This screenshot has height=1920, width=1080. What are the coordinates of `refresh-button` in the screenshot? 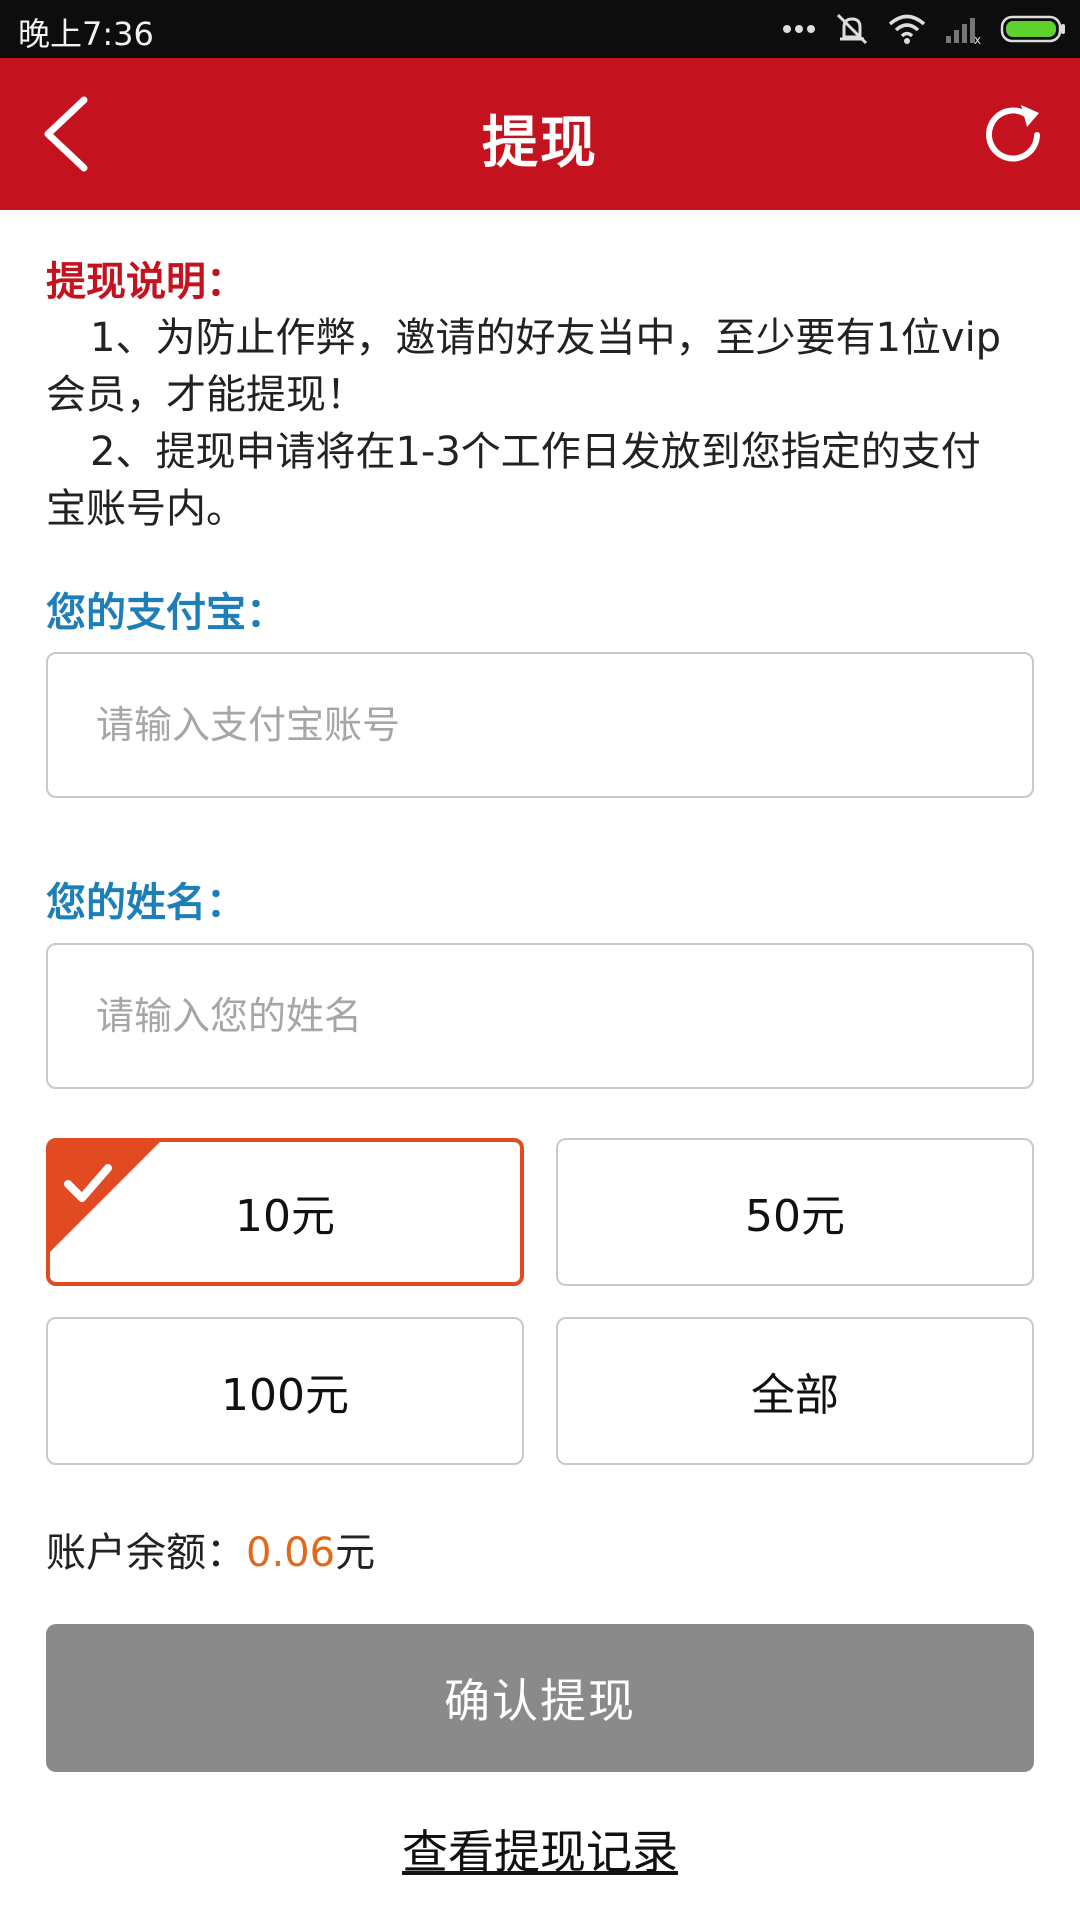 It's located at (1013, 135).